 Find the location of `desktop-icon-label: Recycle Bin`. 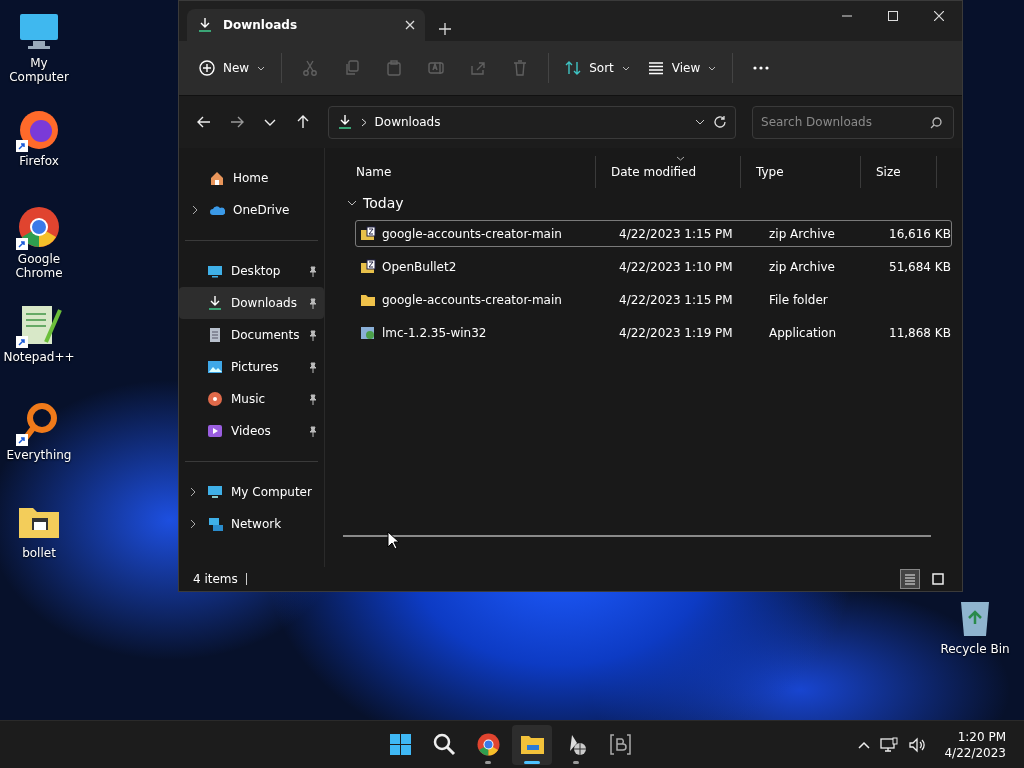

desktop-icon-label: Recycle Bin is located at coordinates (975, 649).